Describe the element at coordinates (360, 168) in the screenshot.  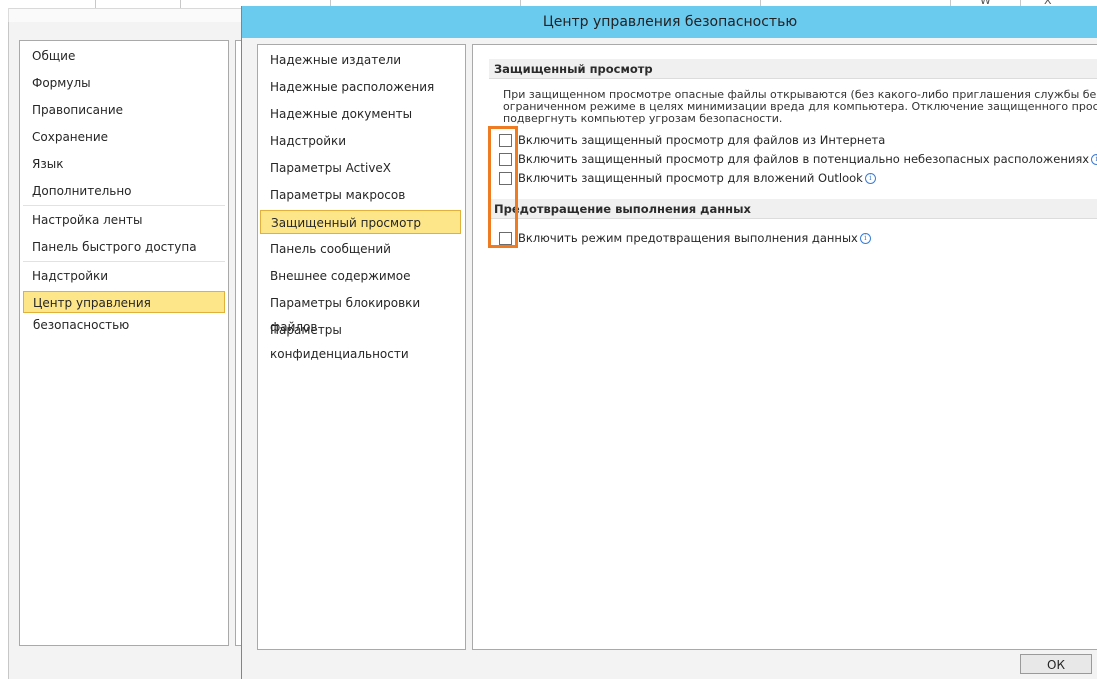
I see `tc-nav-activex: Параметры ActiveX` at that location.